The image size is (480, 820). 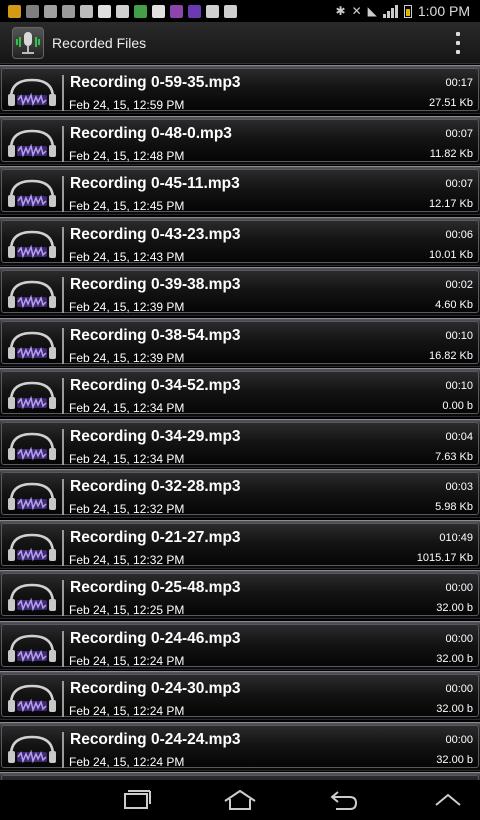 I want to click on navigation-bar, so click(x=240, y=800).